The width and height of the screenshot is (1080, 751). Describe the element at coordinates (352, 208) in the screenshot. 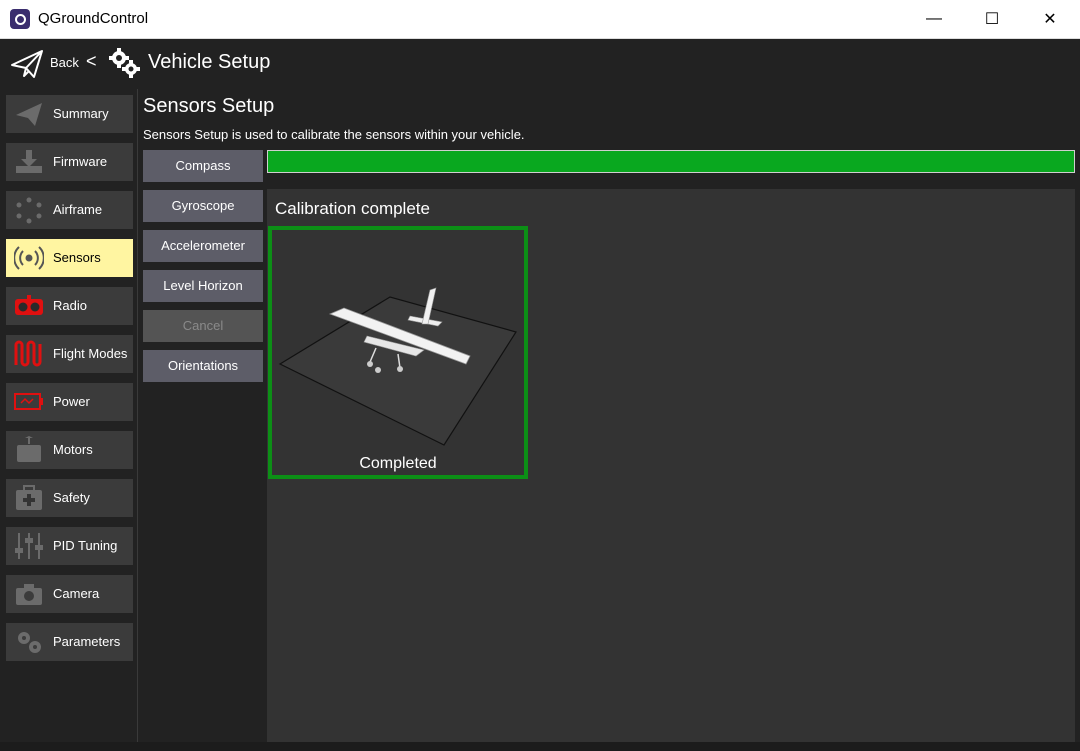

I see `calibration-status-title: Calibration complete` at that location.